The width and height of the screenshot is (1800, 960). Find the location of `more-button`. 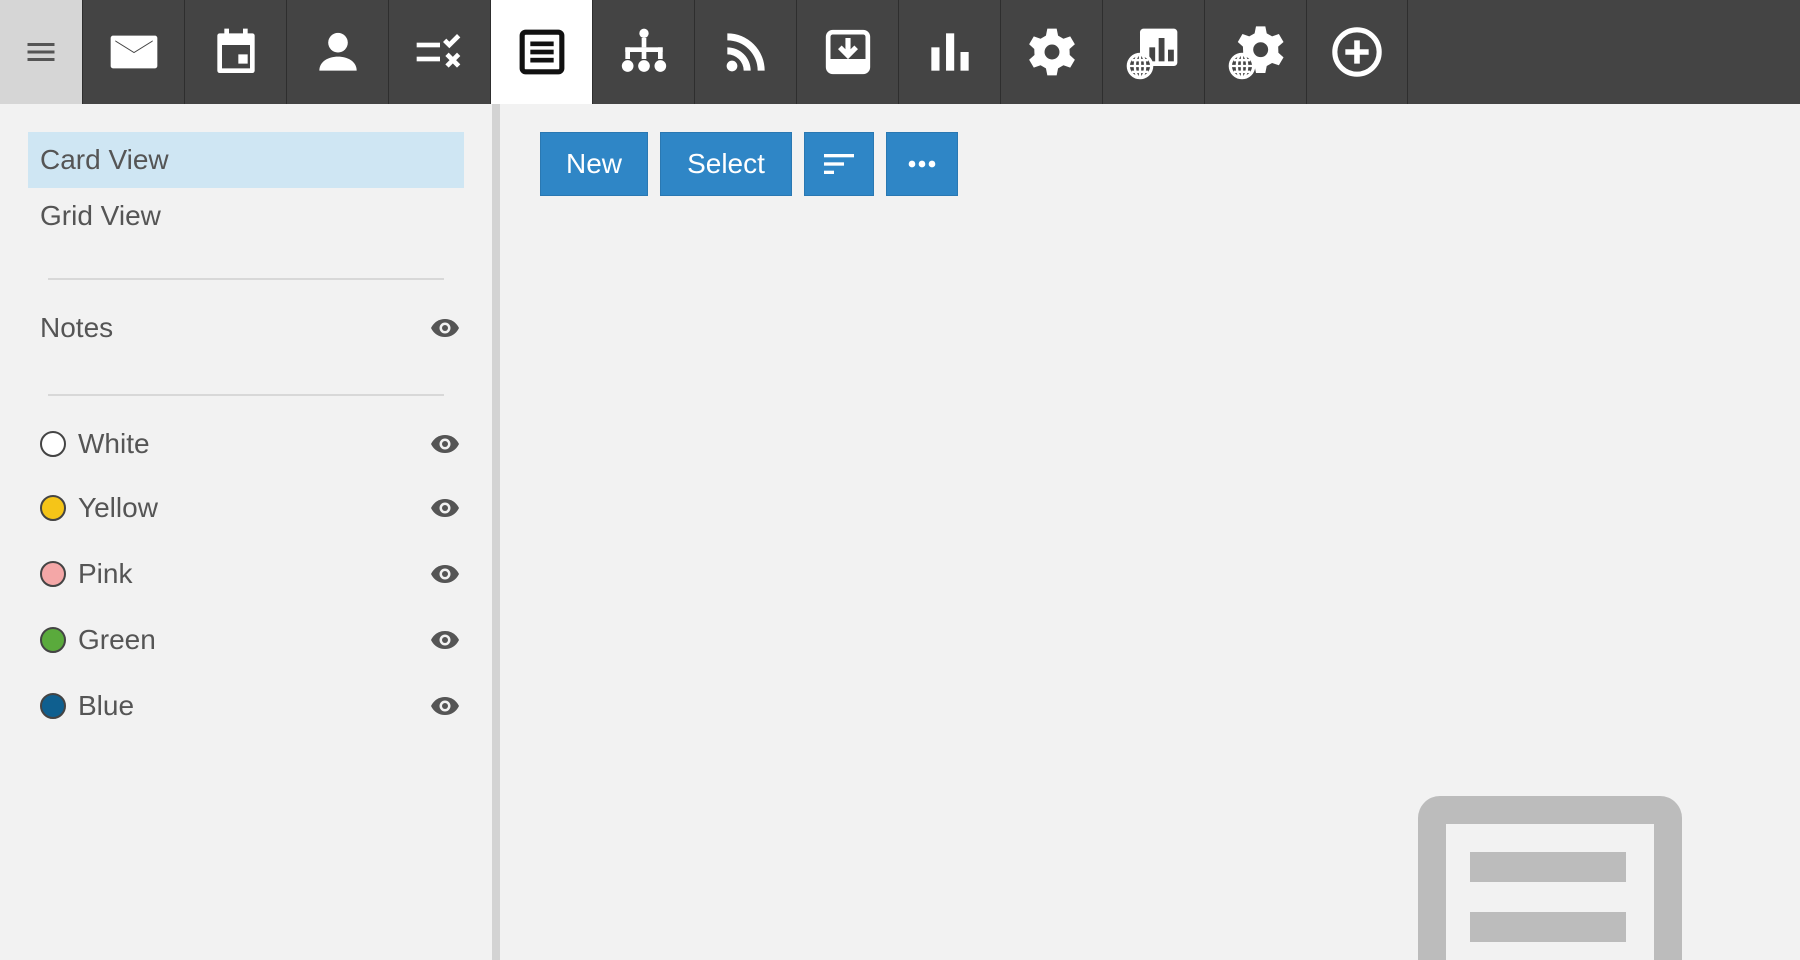

more-button is located at coordinates (922, 164).